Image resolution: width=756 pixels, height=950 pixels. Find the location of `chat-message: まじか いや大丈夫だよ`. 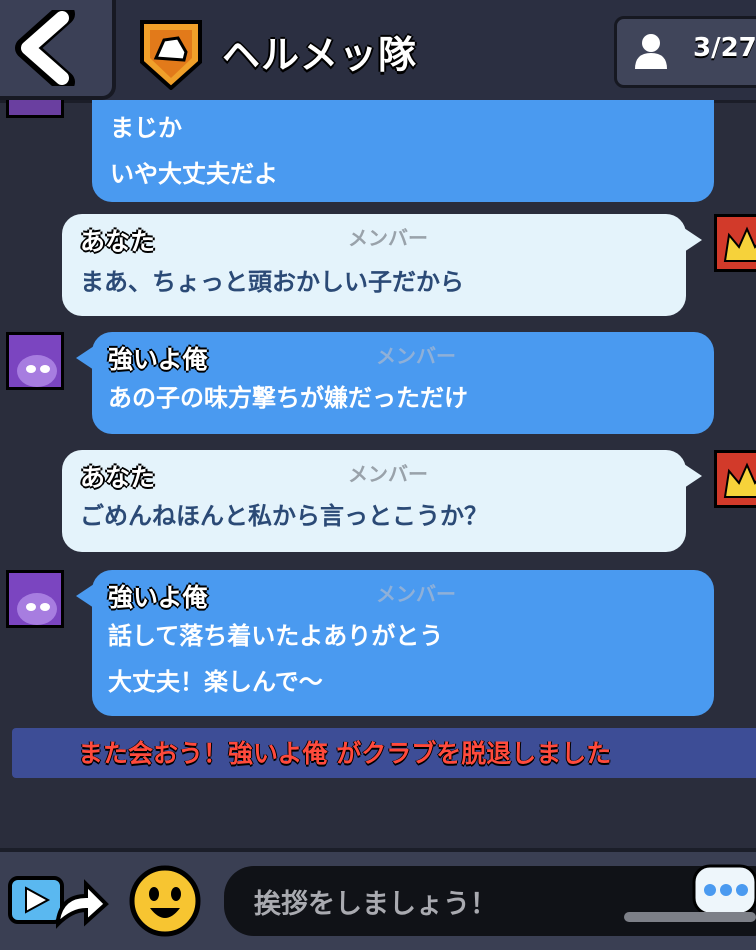

chat-message: まじか いや大丈夫だよ is located at coordinates (403, 151).